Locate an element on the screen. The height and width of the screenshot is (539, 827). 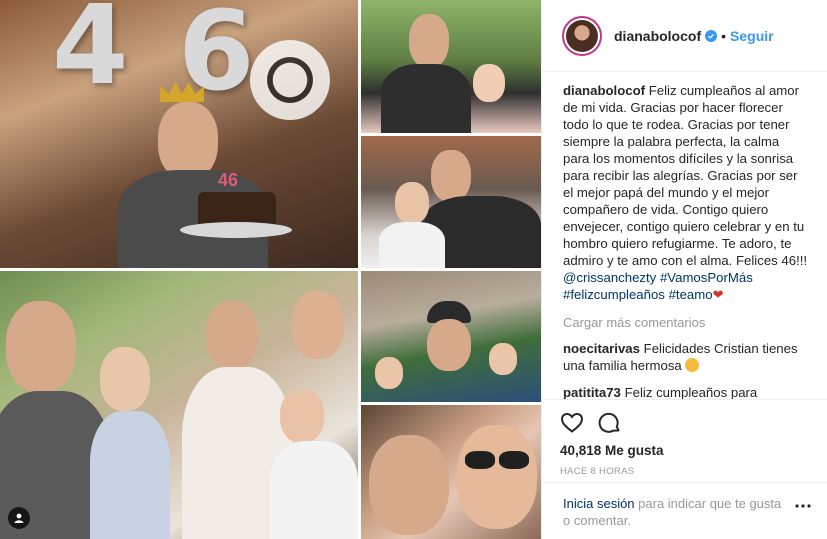
verified-icon is located at coordinates (711, 35).